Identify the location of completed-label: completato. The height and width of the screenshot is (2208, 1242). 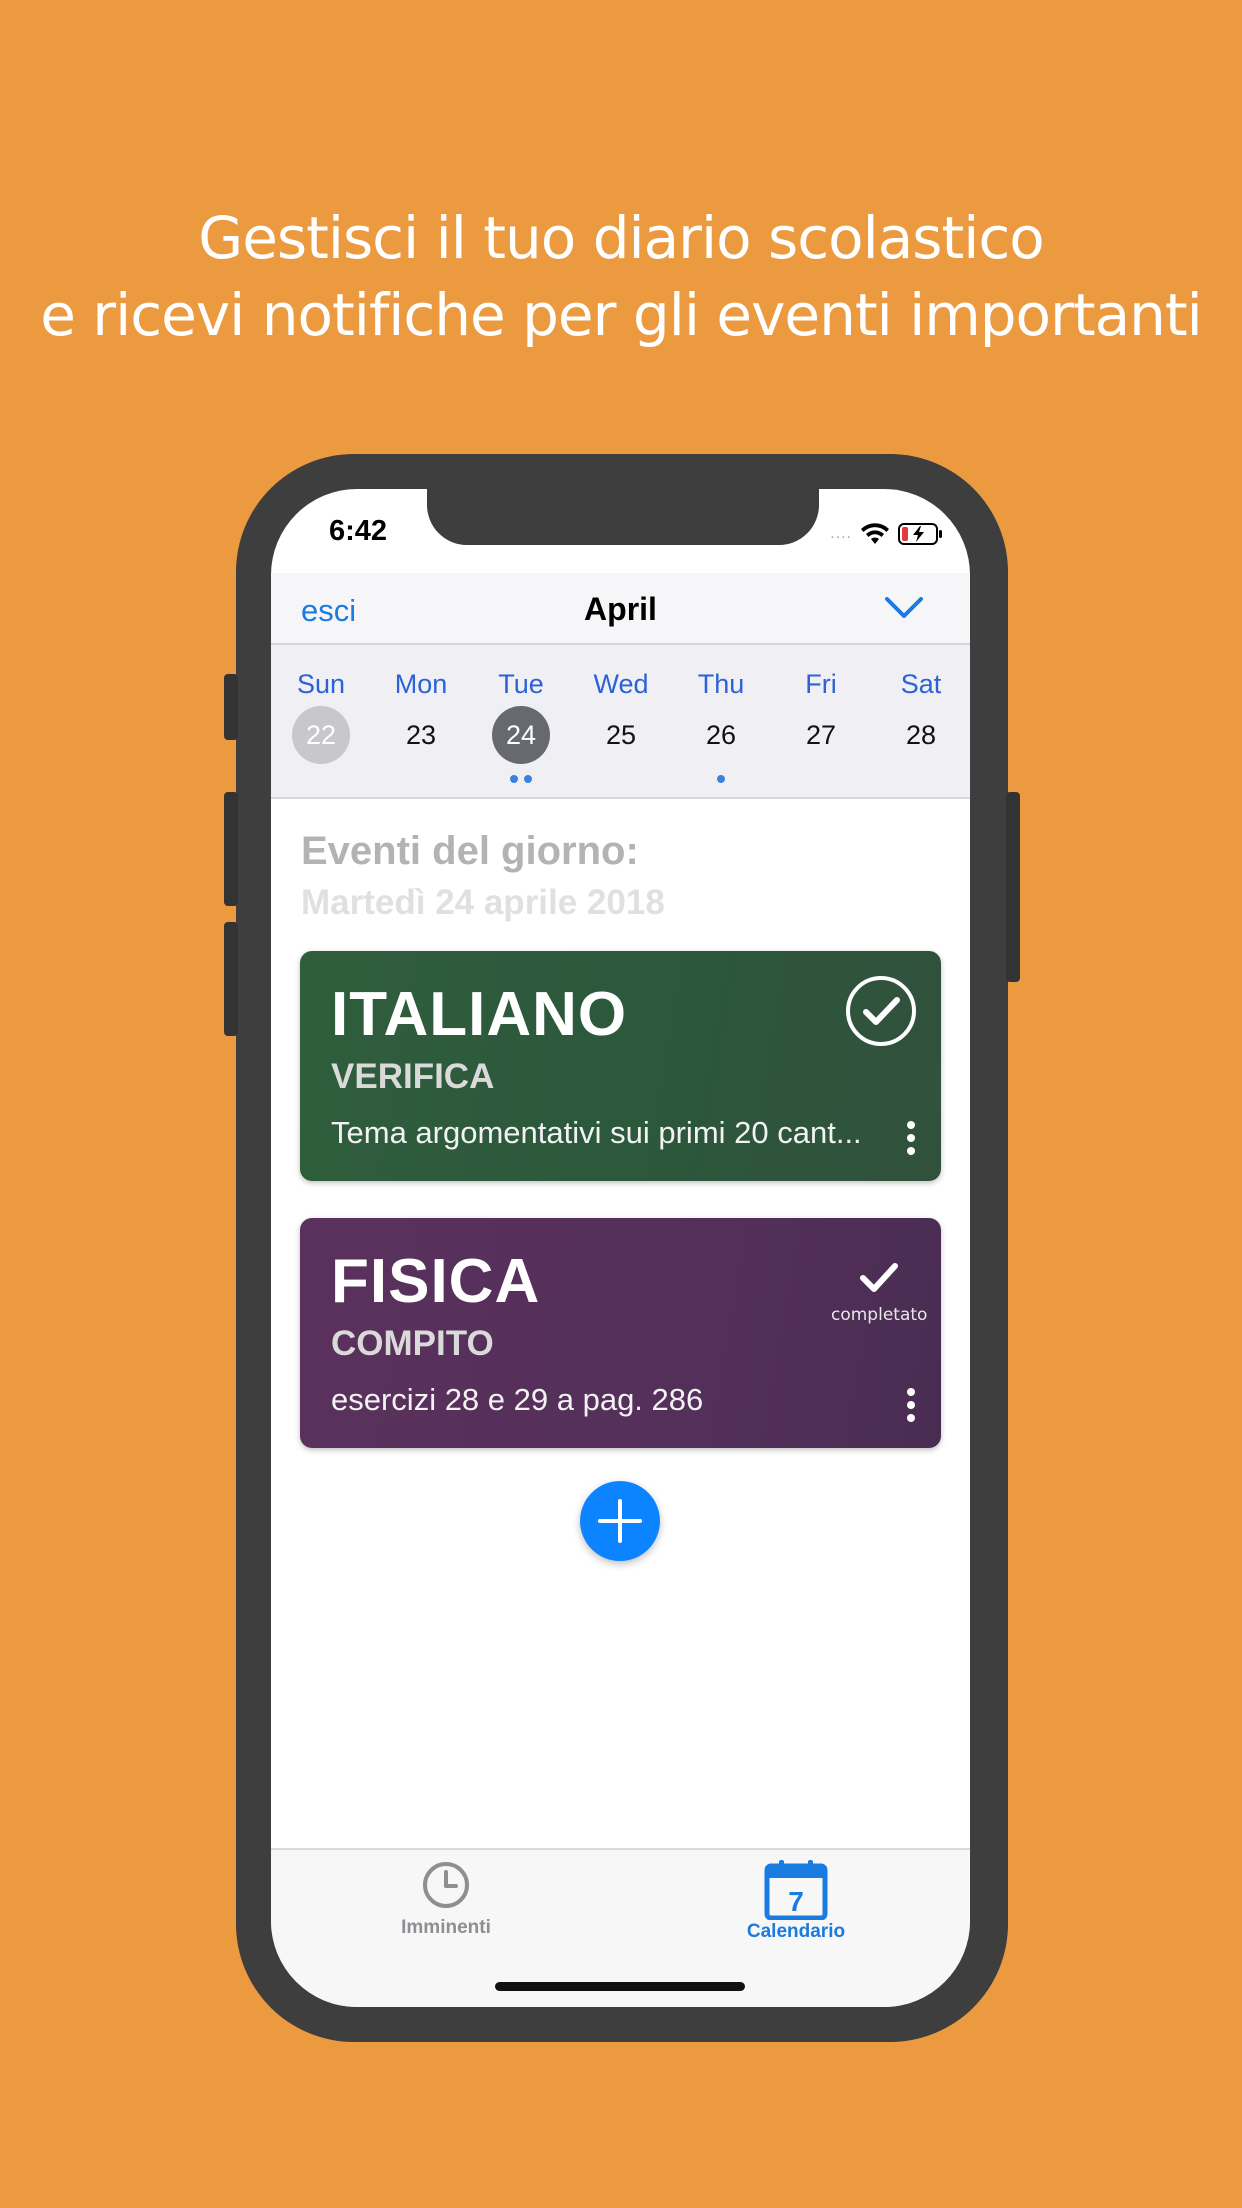
(879, 1315).